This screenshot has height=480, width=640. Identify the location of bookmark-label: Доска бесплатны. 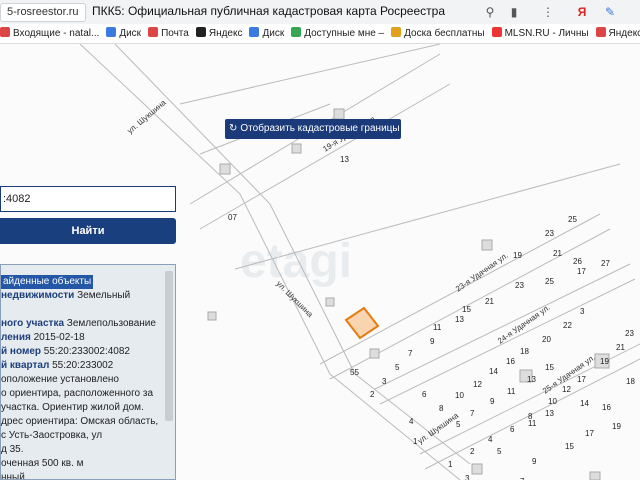
(444, 33).